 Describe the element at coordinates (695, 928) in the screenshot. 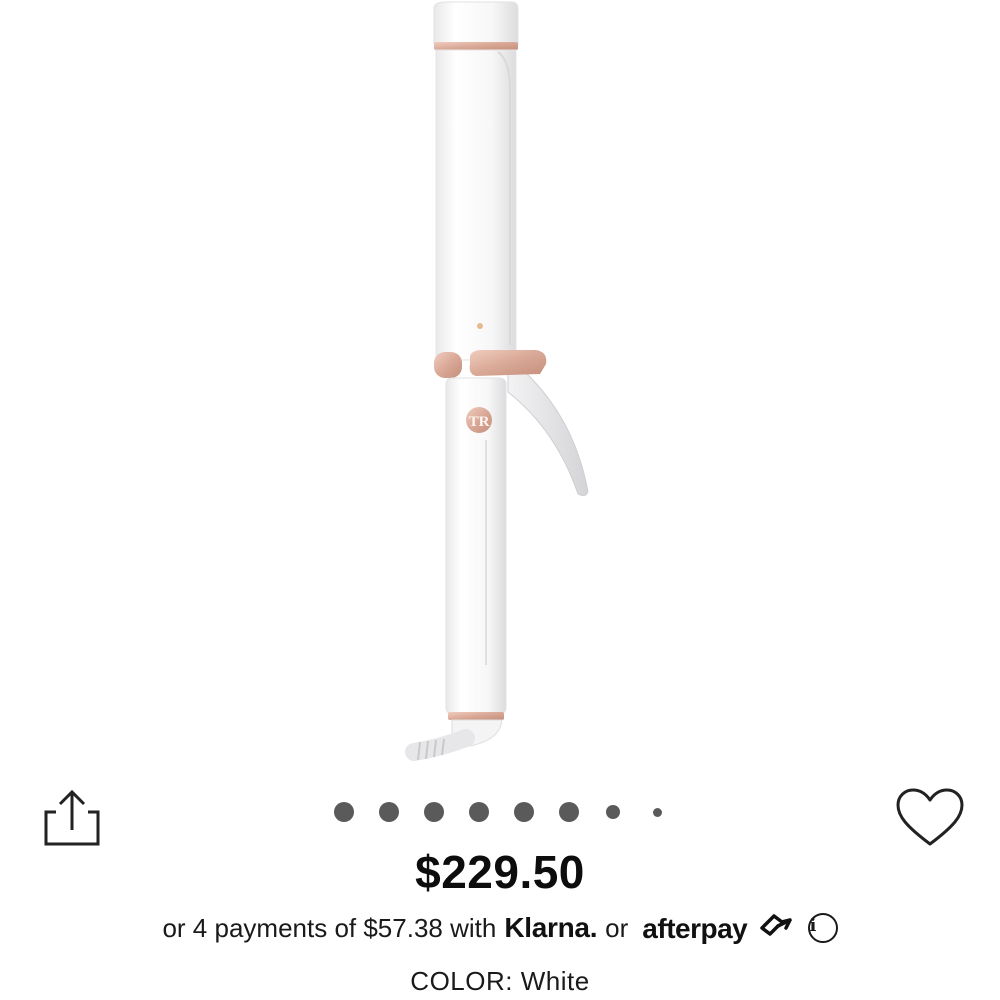

I see `afterpay-wordmark: afterpay` at that location.